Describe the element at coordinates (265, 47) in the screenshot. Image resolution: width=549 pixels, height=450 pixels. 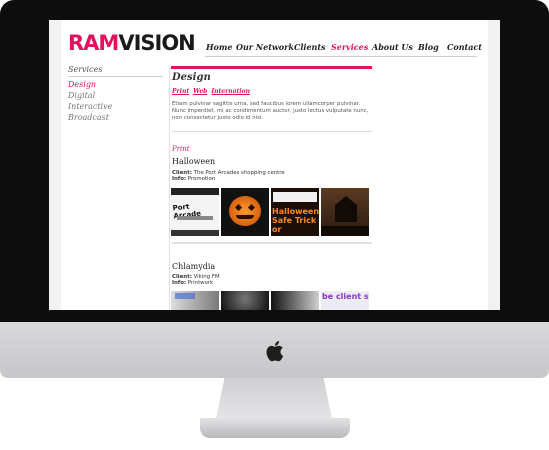
I see `nav-our-network: Our Network` at that location.